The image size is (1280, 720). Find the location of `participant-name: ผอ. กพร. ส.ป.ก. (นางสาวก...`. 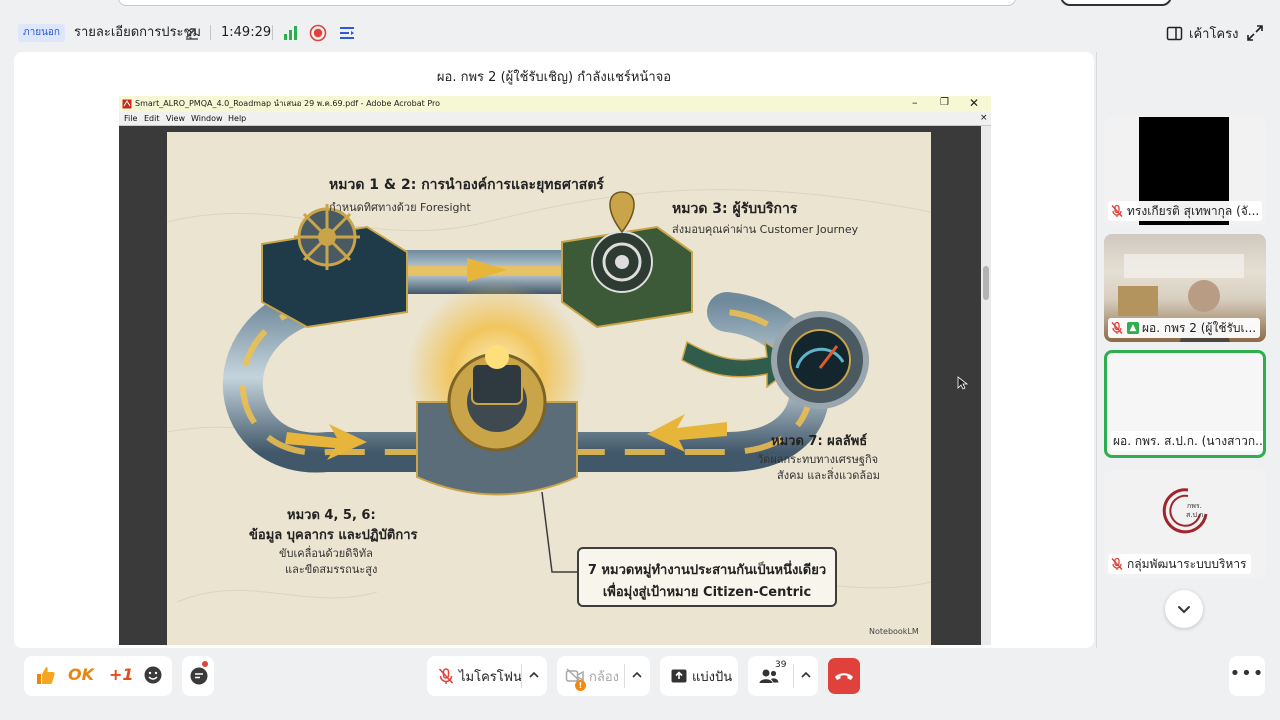

participant-name: ผอ. กพร. ส.ป.ก. (นางสาวก... is located at coordinates (1189, 441).